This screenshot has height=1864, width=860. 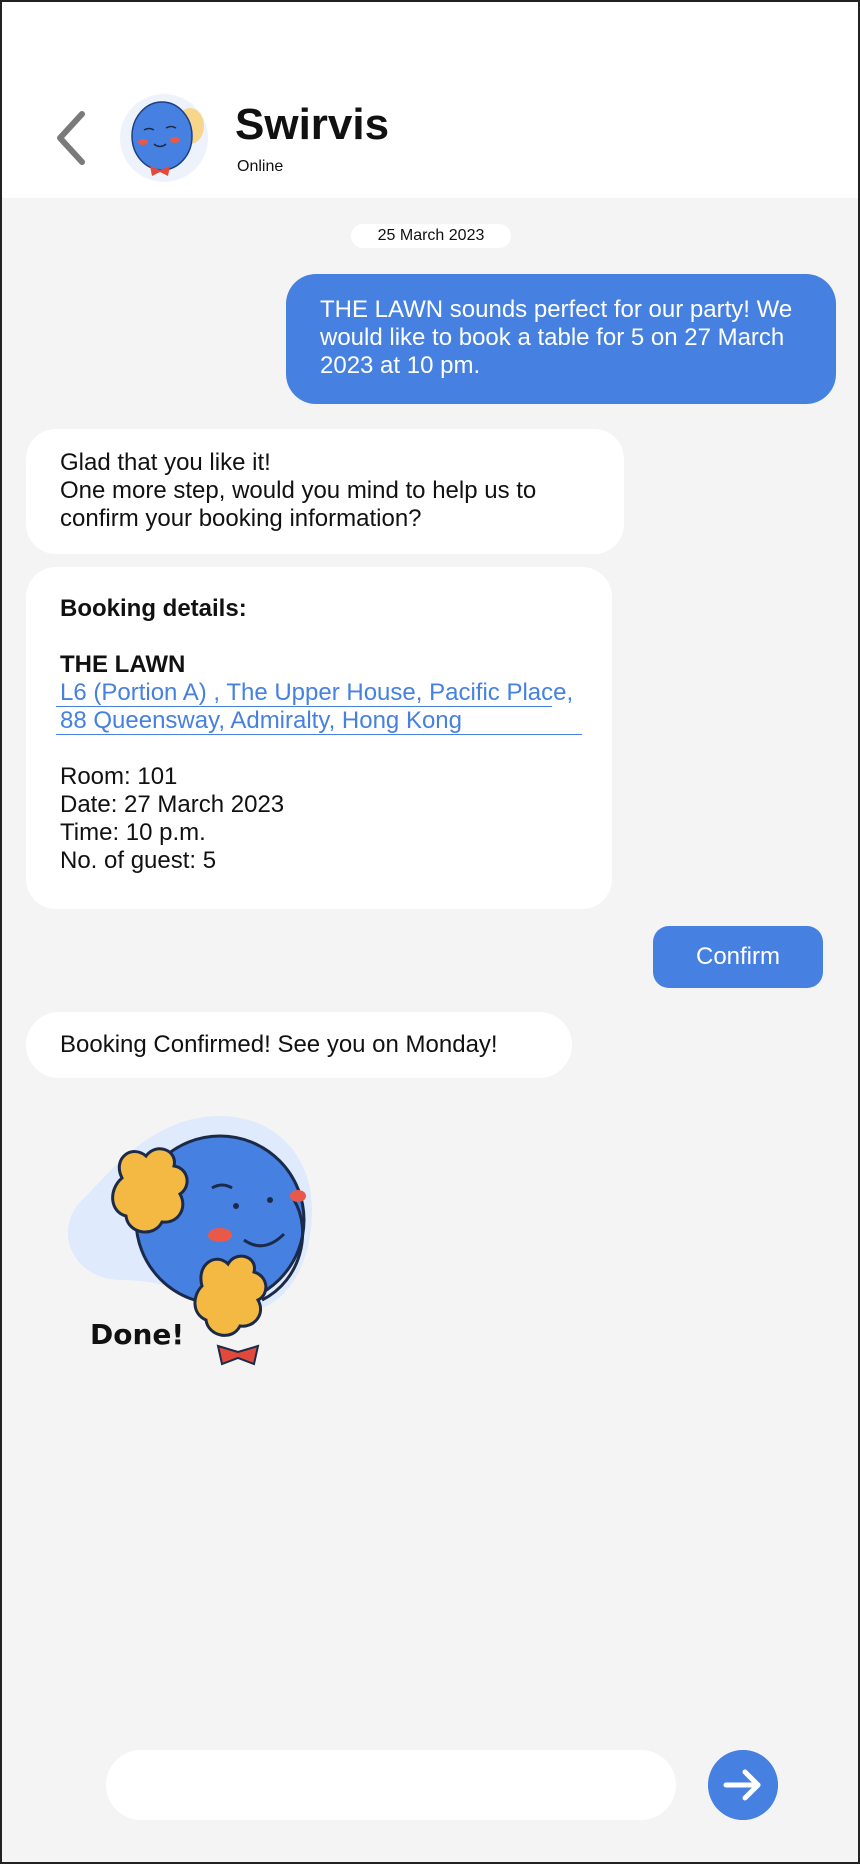 I want to click on confirm-button: Confirm, so click(x=738, y=957).